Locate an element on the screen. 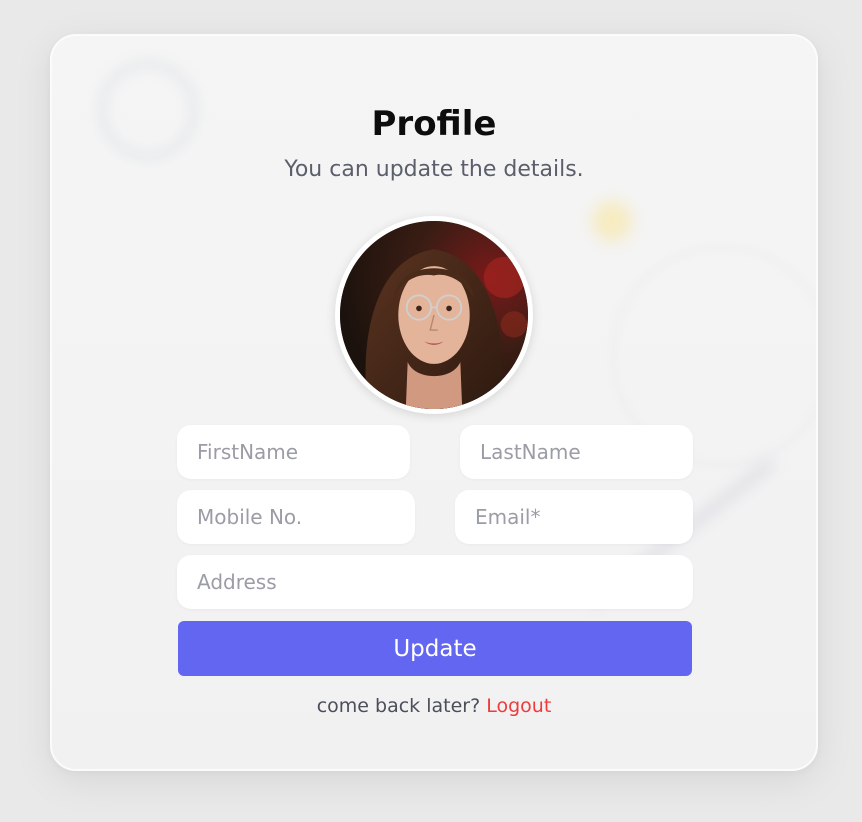 Image resolution: width=862 pixels, height=822 pixels. email-input is located at coordinates (574, 517).